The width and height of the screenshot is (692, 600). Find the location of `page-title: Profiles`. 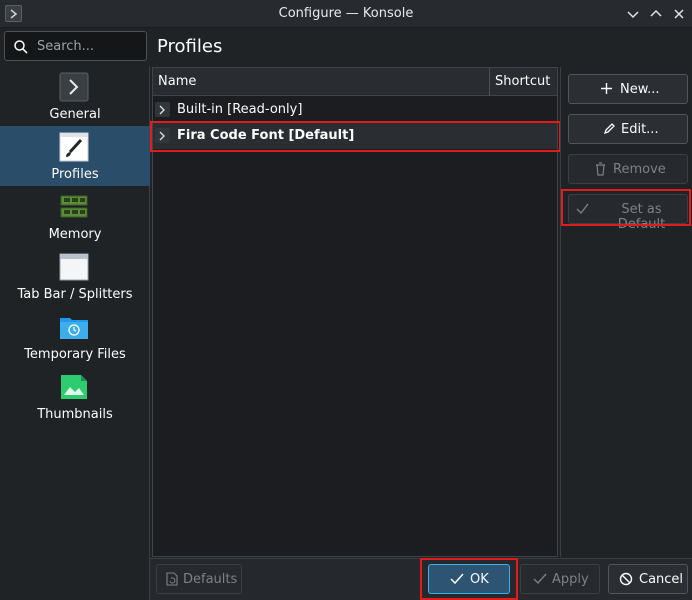

page-title: Profiles is located at coordinates (190, 46).